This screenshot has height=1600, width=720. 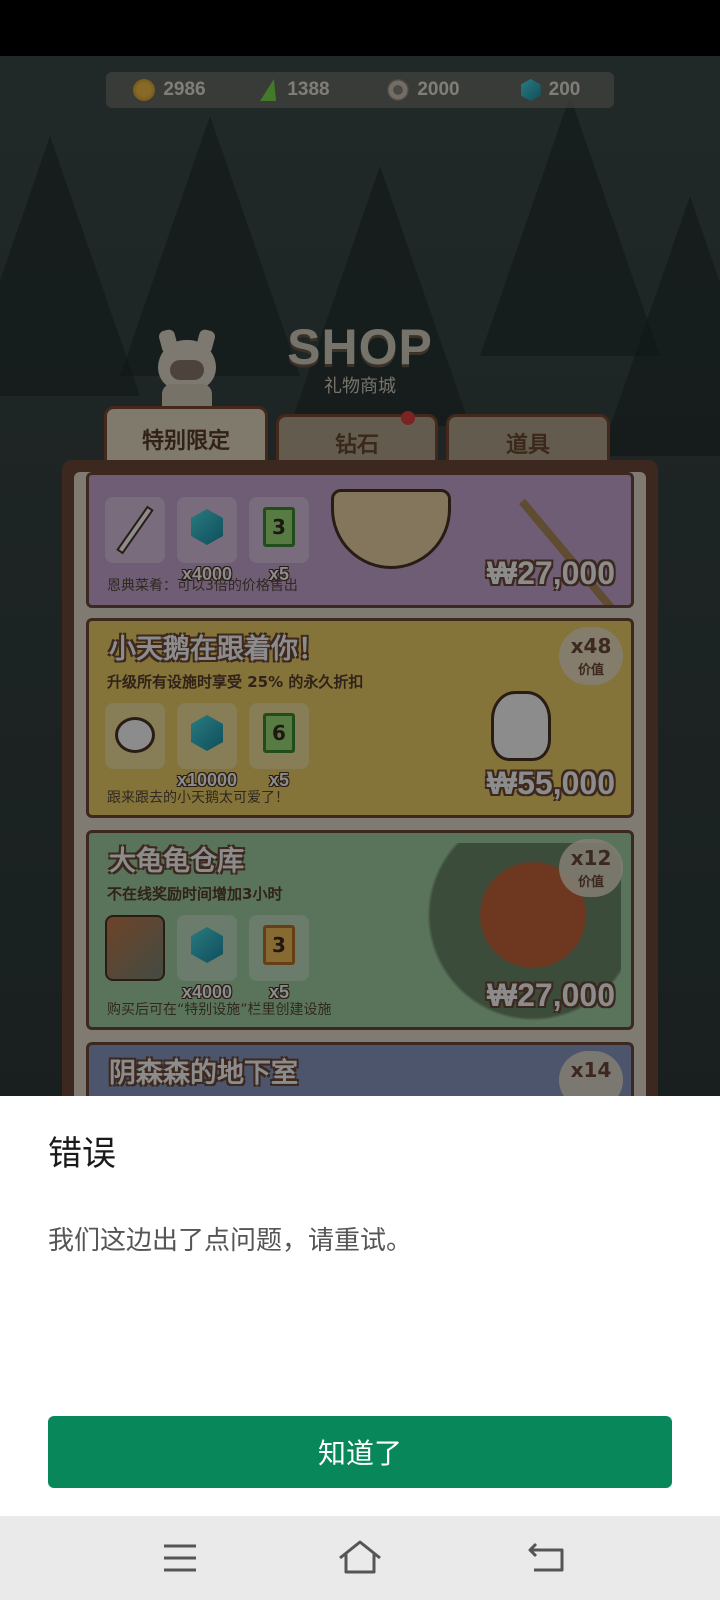 I want to click on shop-card-grace-dish: x4000 3 x5 恩典菜肴：可以3倍的价格售出 ₩27,000, so click(x=360, y=540).